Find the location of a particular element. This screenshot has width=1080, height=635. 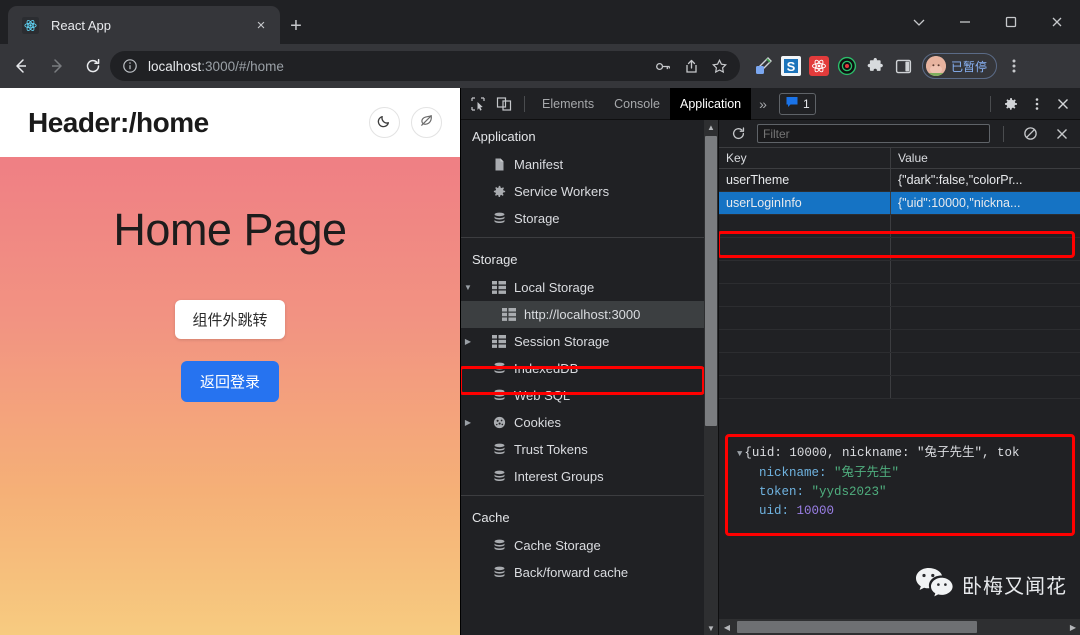

eco-toggle is located at coordinates (426, 122).